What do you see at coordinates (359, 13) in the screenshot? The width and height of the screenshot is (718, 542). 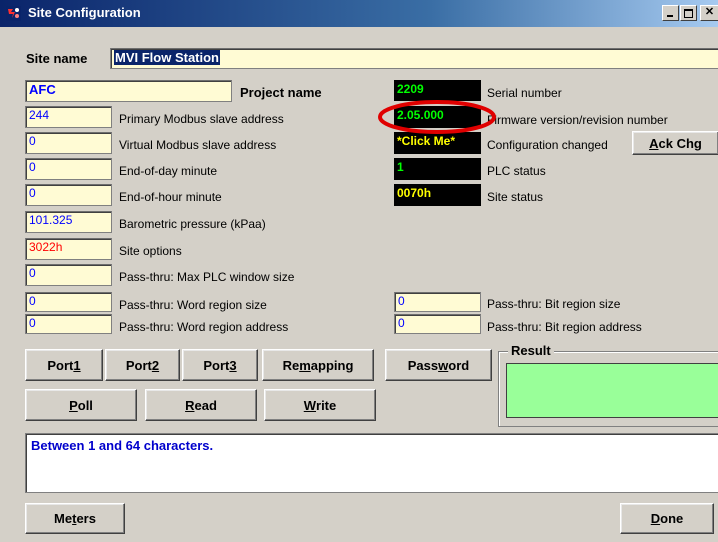 I see `title-bar: Site Configuration ✕` at bounding box center [359, 13].